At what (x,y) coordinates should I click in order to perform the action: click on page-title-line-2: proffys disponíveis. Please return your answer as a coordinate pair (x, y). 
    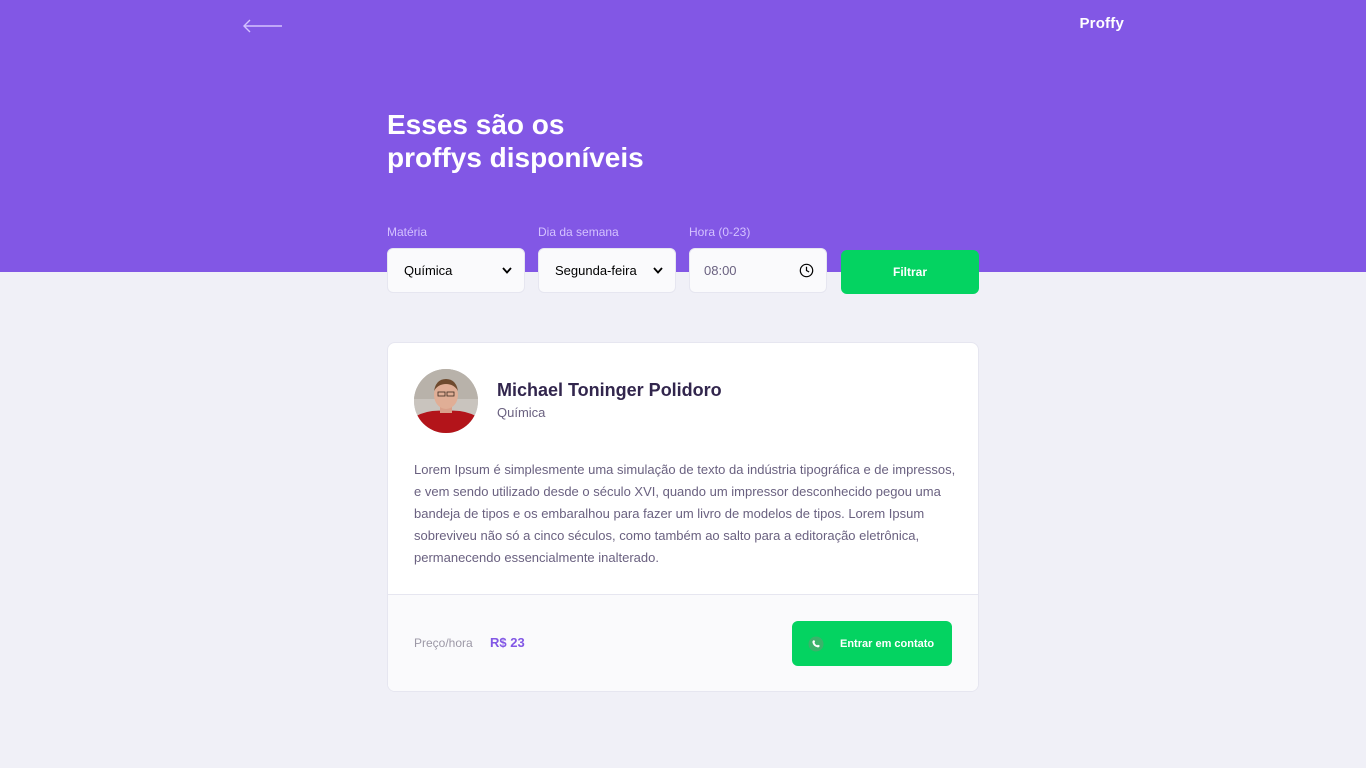
    Looking at the image, I should click on (515, 157).